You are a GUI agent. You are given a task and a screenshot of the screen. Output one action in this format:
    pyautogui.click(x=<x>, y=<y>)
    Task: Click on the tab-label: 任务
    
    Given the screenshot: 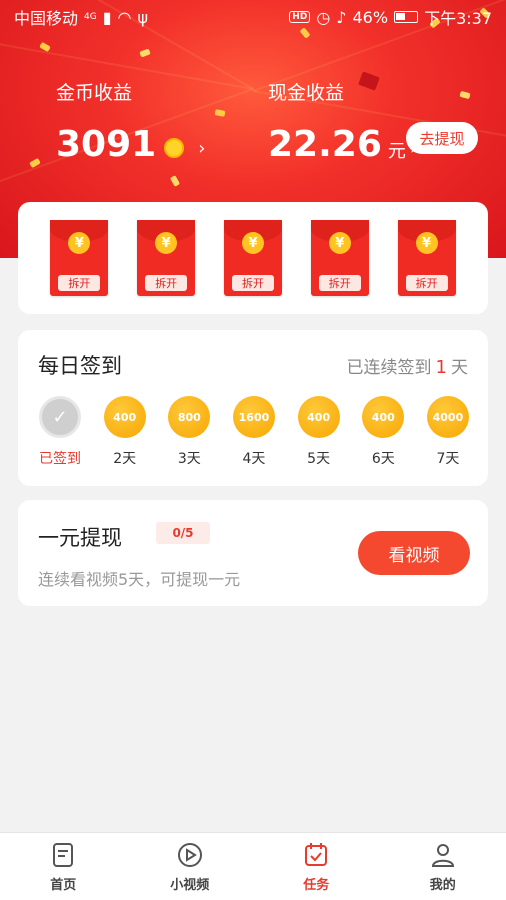 What is the action you would take?
    pyautogui.click(x=316, y=885)
    